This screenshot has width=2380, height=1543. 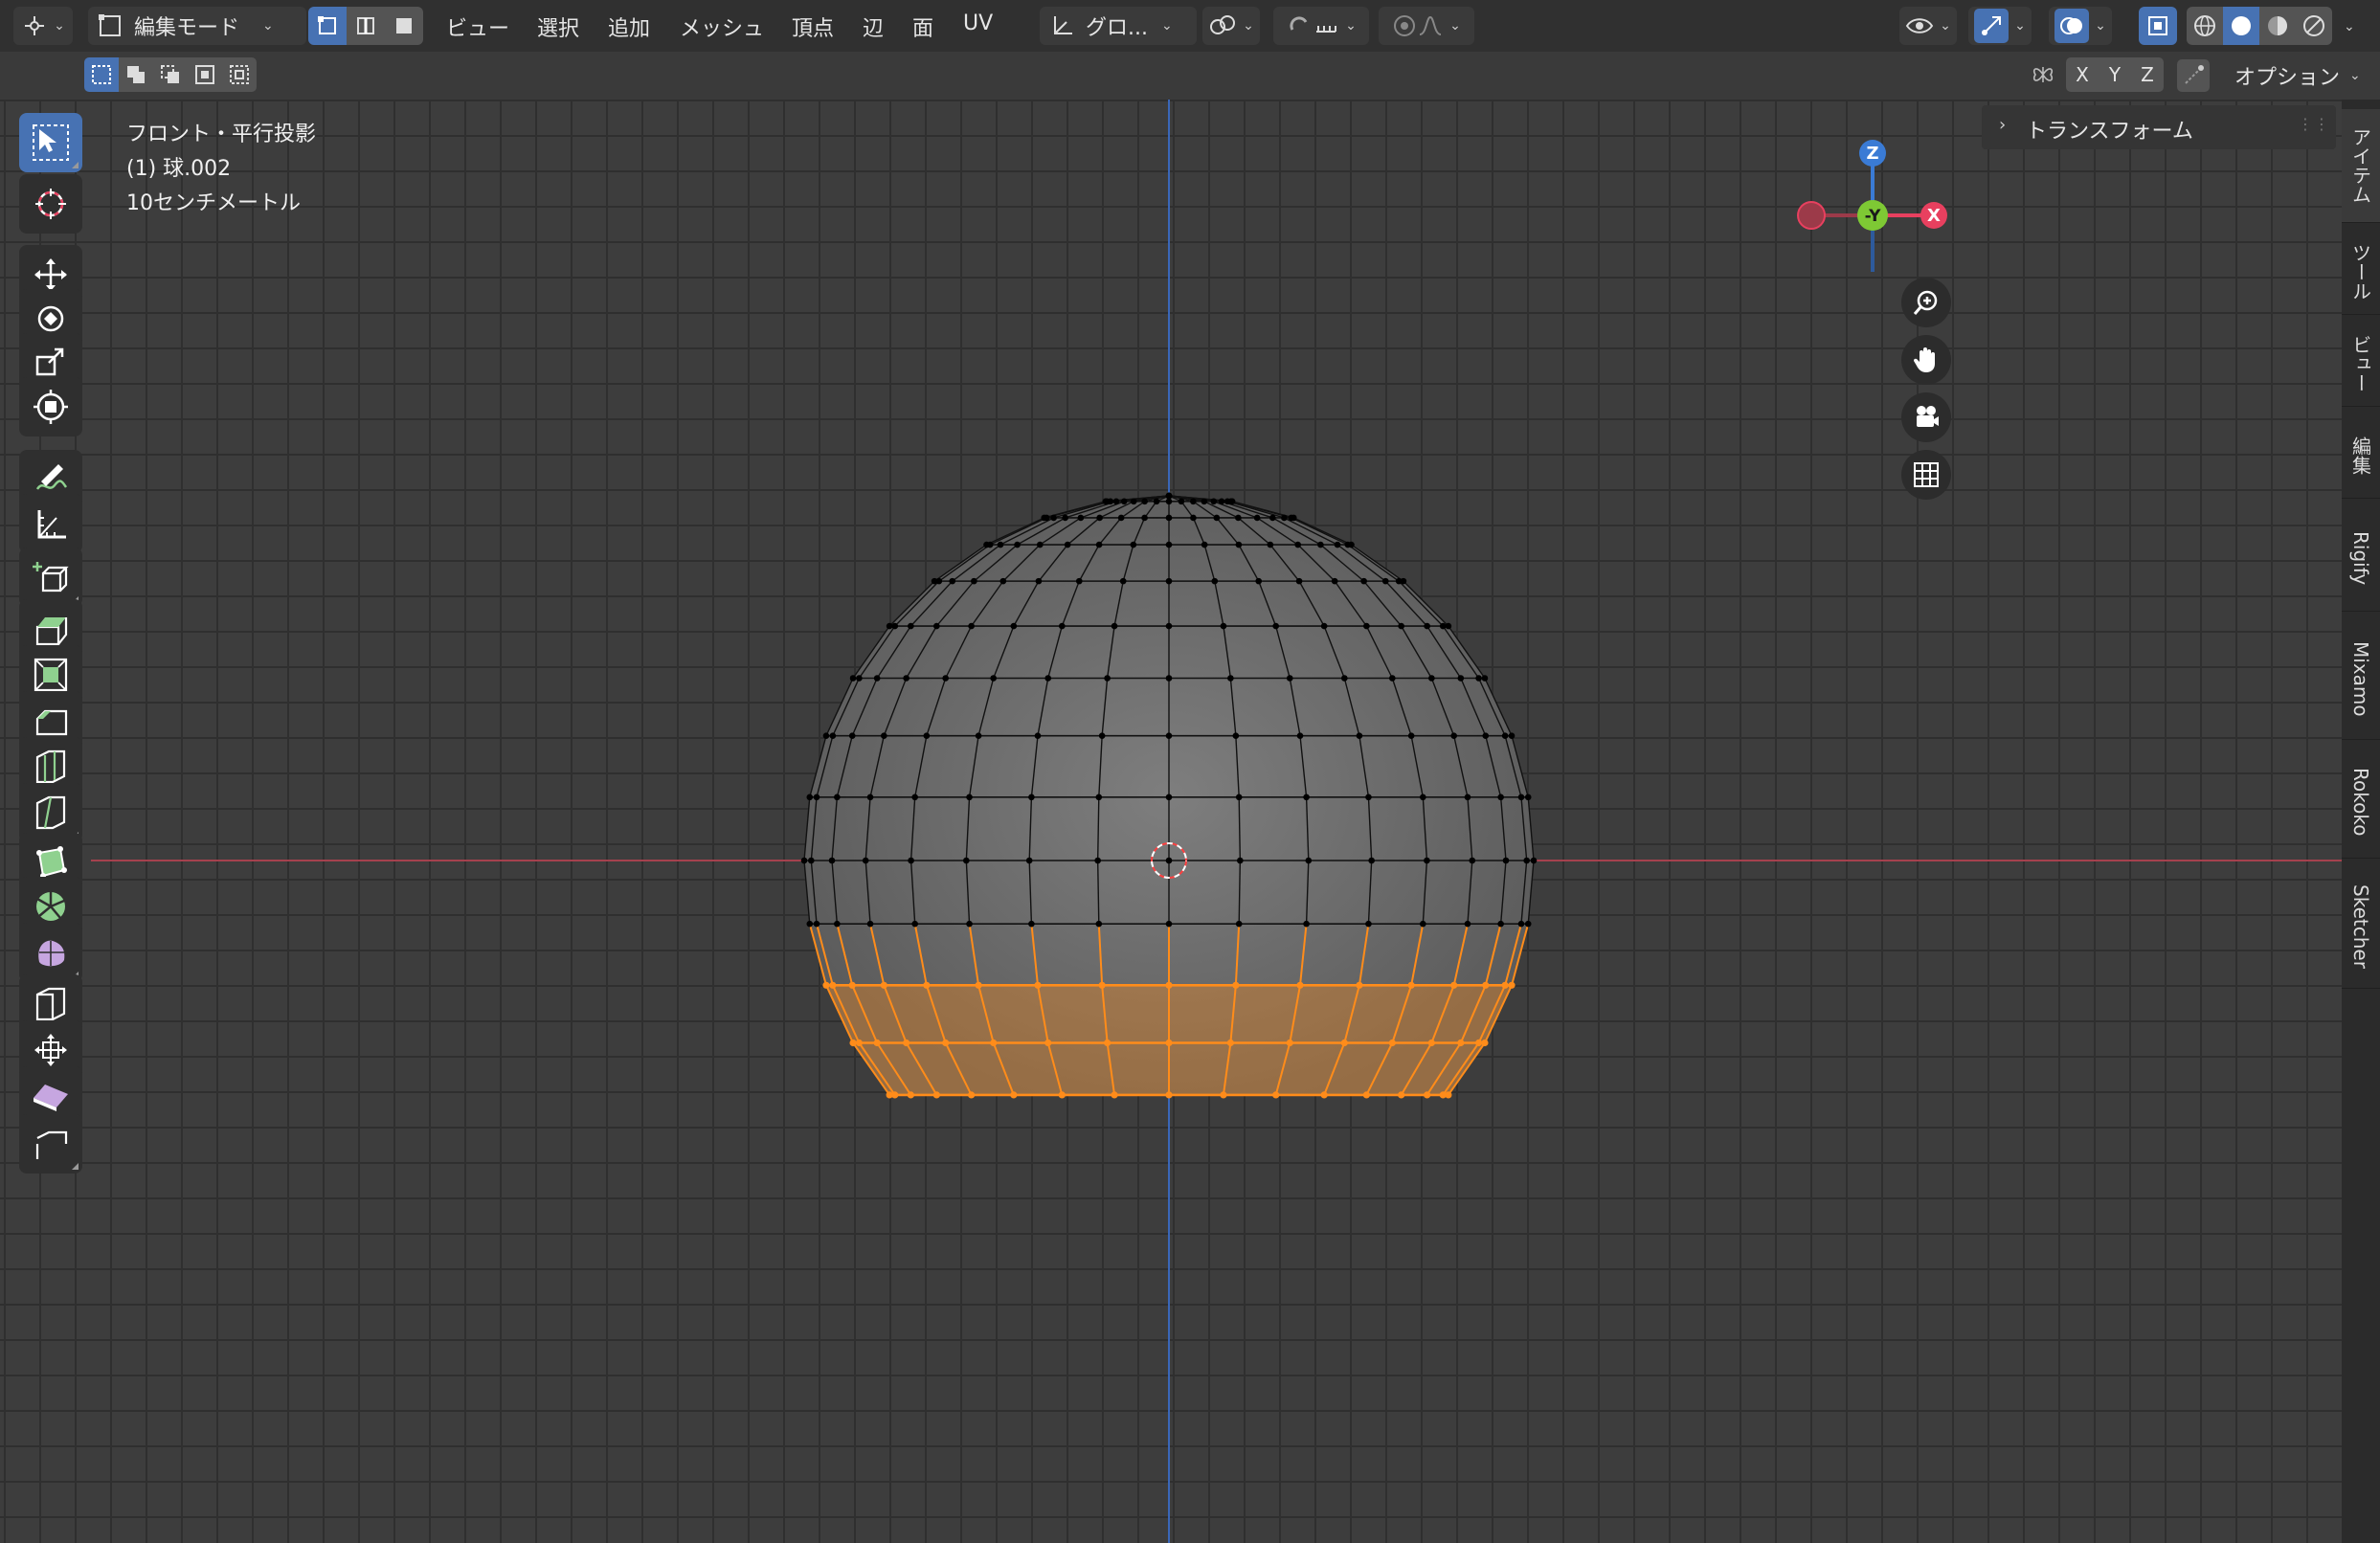 I want to click on drag-handle-icon: ⋮⋮, so click(x=2314, y=124).